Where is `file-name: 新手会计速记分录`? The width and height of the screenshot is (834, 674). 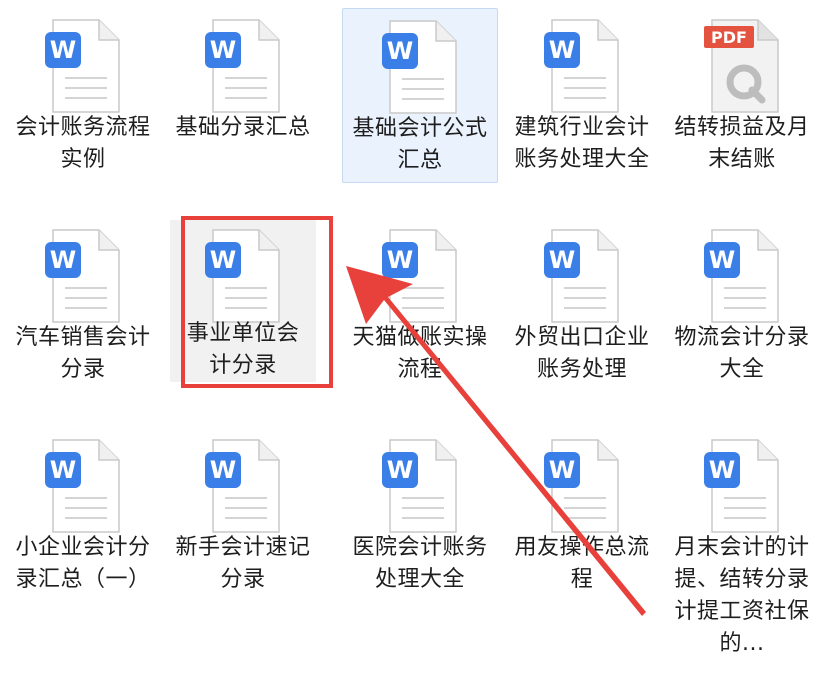
file-name: 新手会计速记分录 is located at coordinates (243, 563).